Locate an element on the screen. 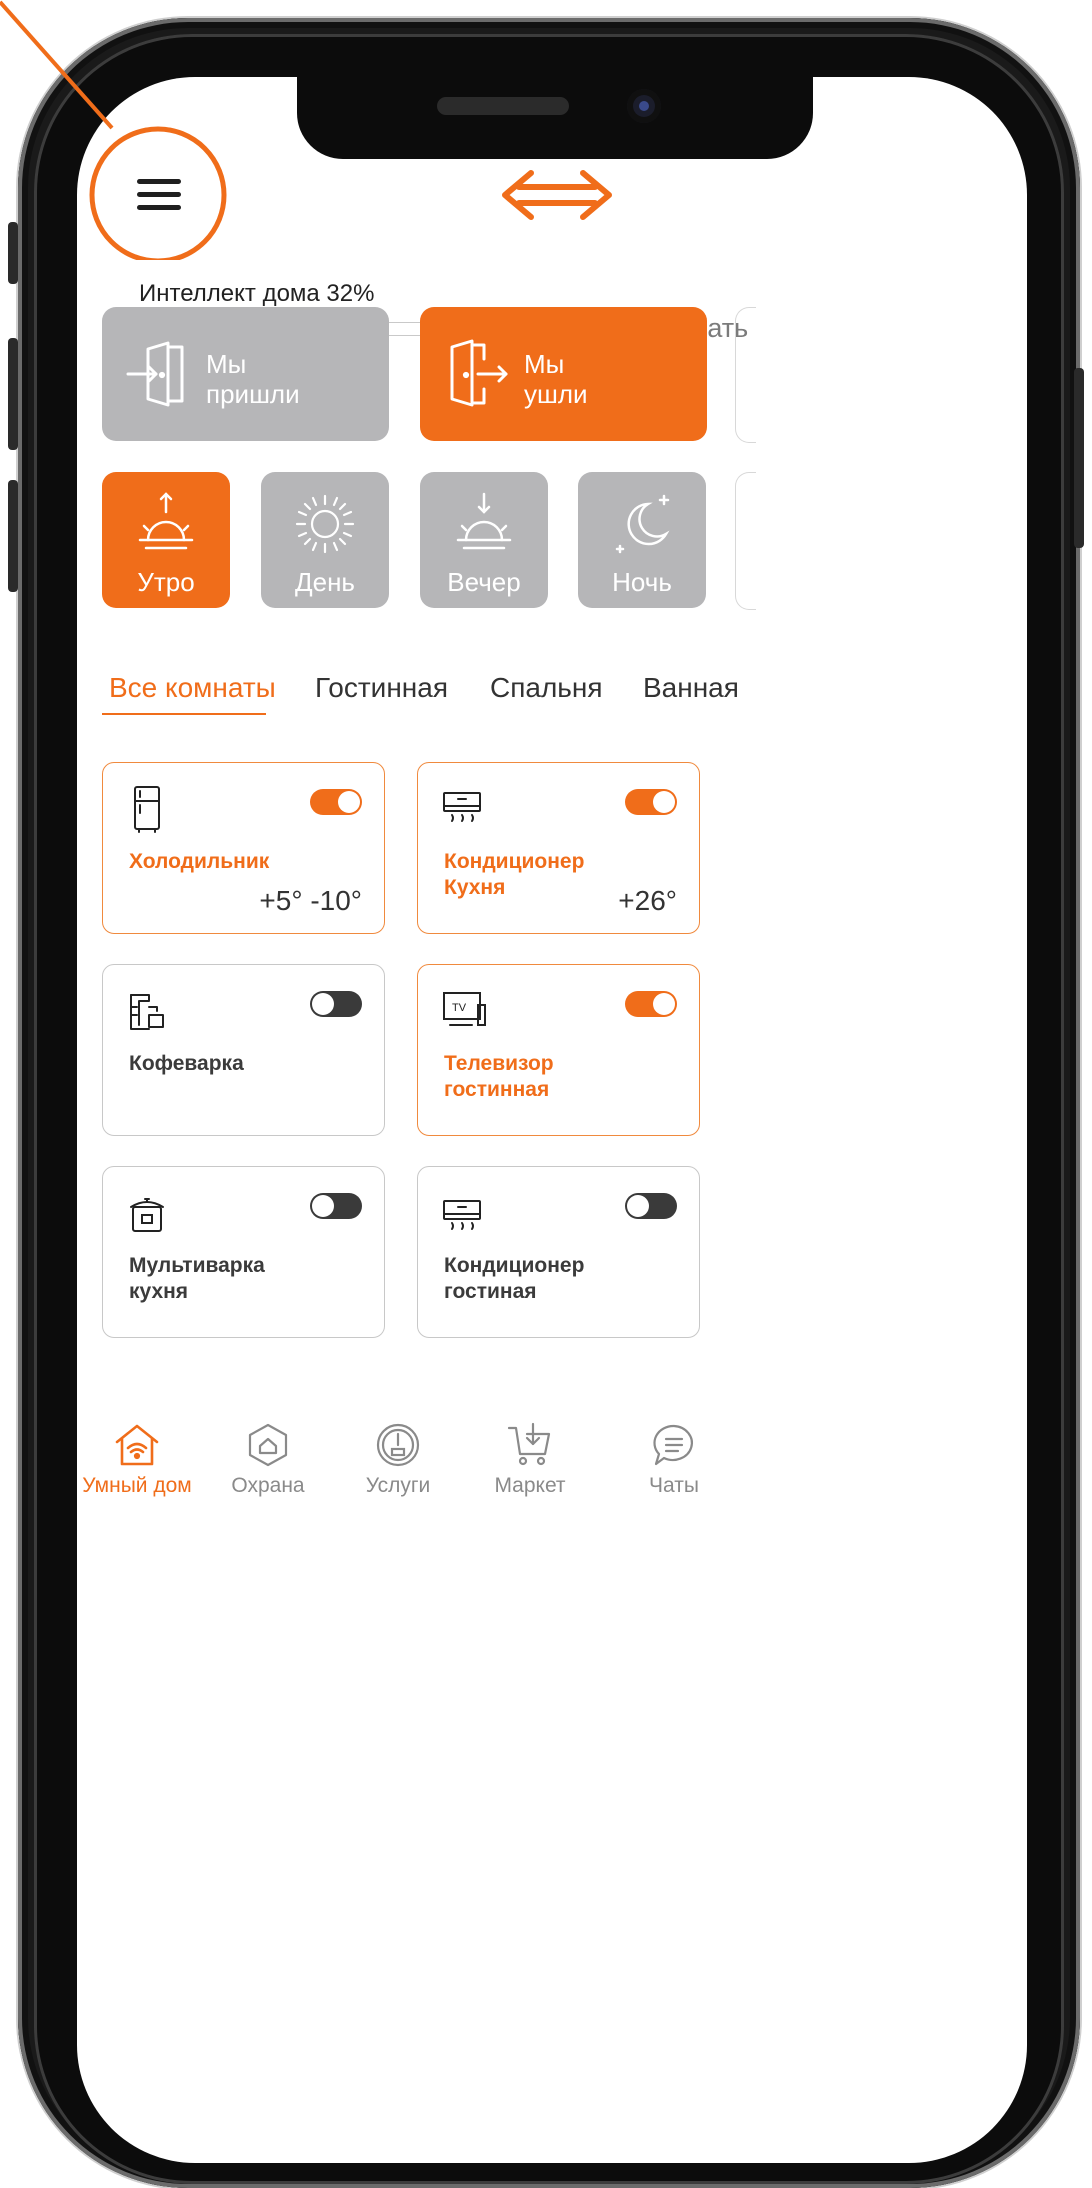  device-card-tv: TV Телевизор гостинная is located at coordinates (558, 1050).